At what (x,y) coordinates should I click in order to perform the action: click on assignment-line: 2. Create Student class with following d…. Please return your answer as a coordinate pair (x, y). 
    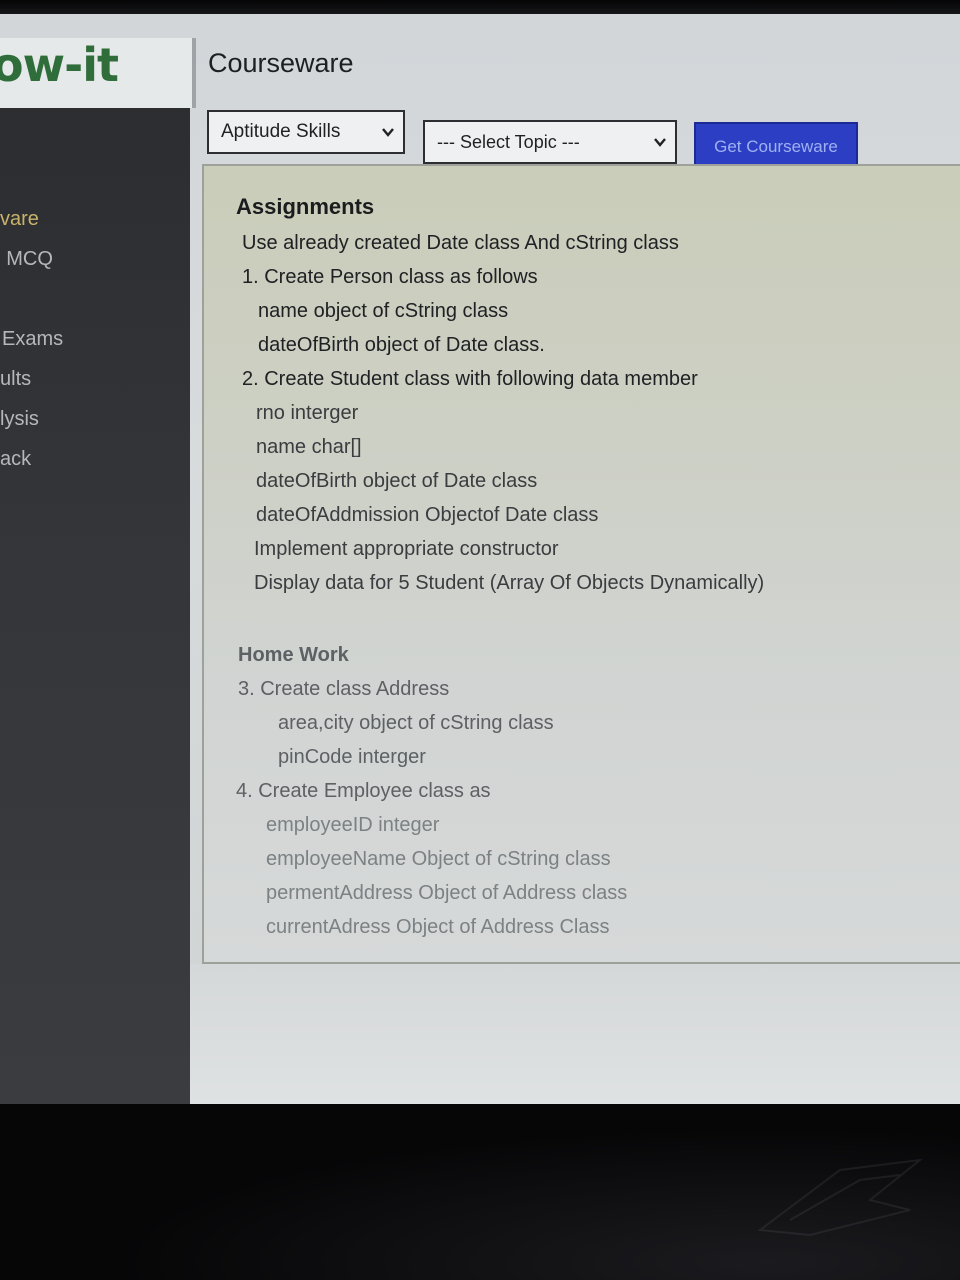
    Looking at the image, I should click on (470, 379).